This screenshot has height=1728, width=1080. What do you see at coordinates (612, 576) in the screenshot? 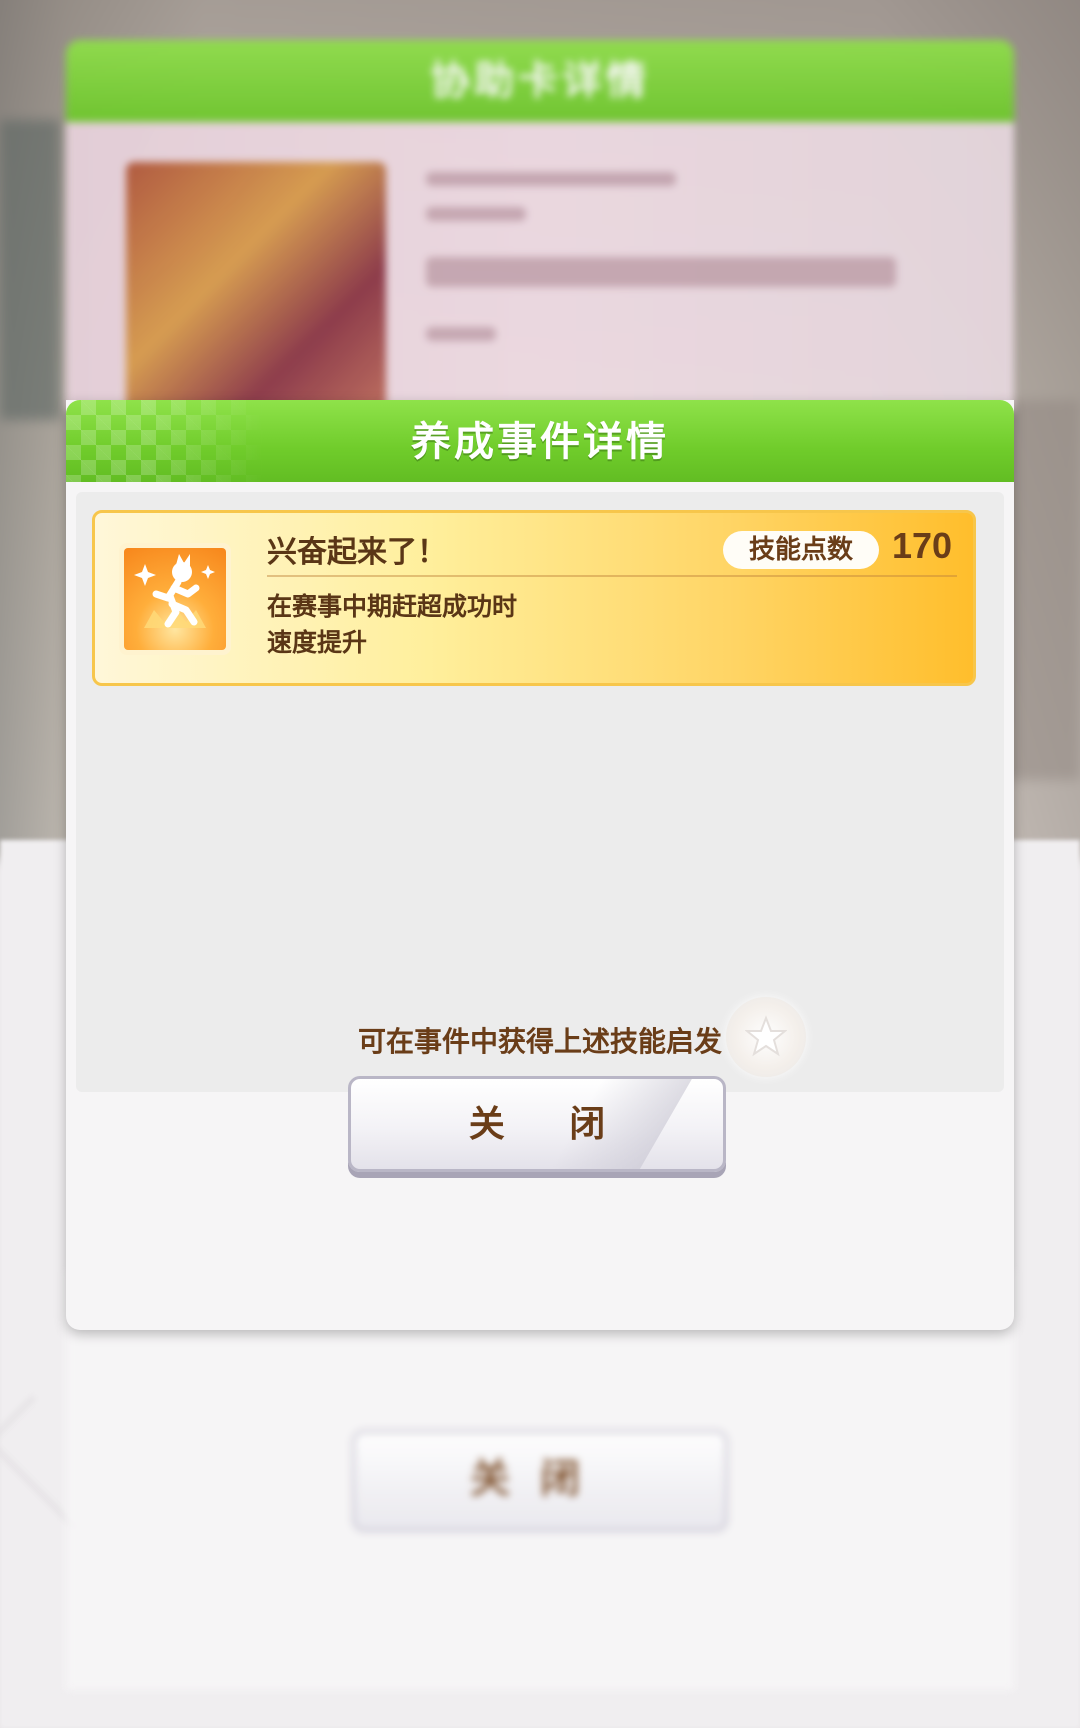
I see `card-divider` at bounding box center [612, 576].